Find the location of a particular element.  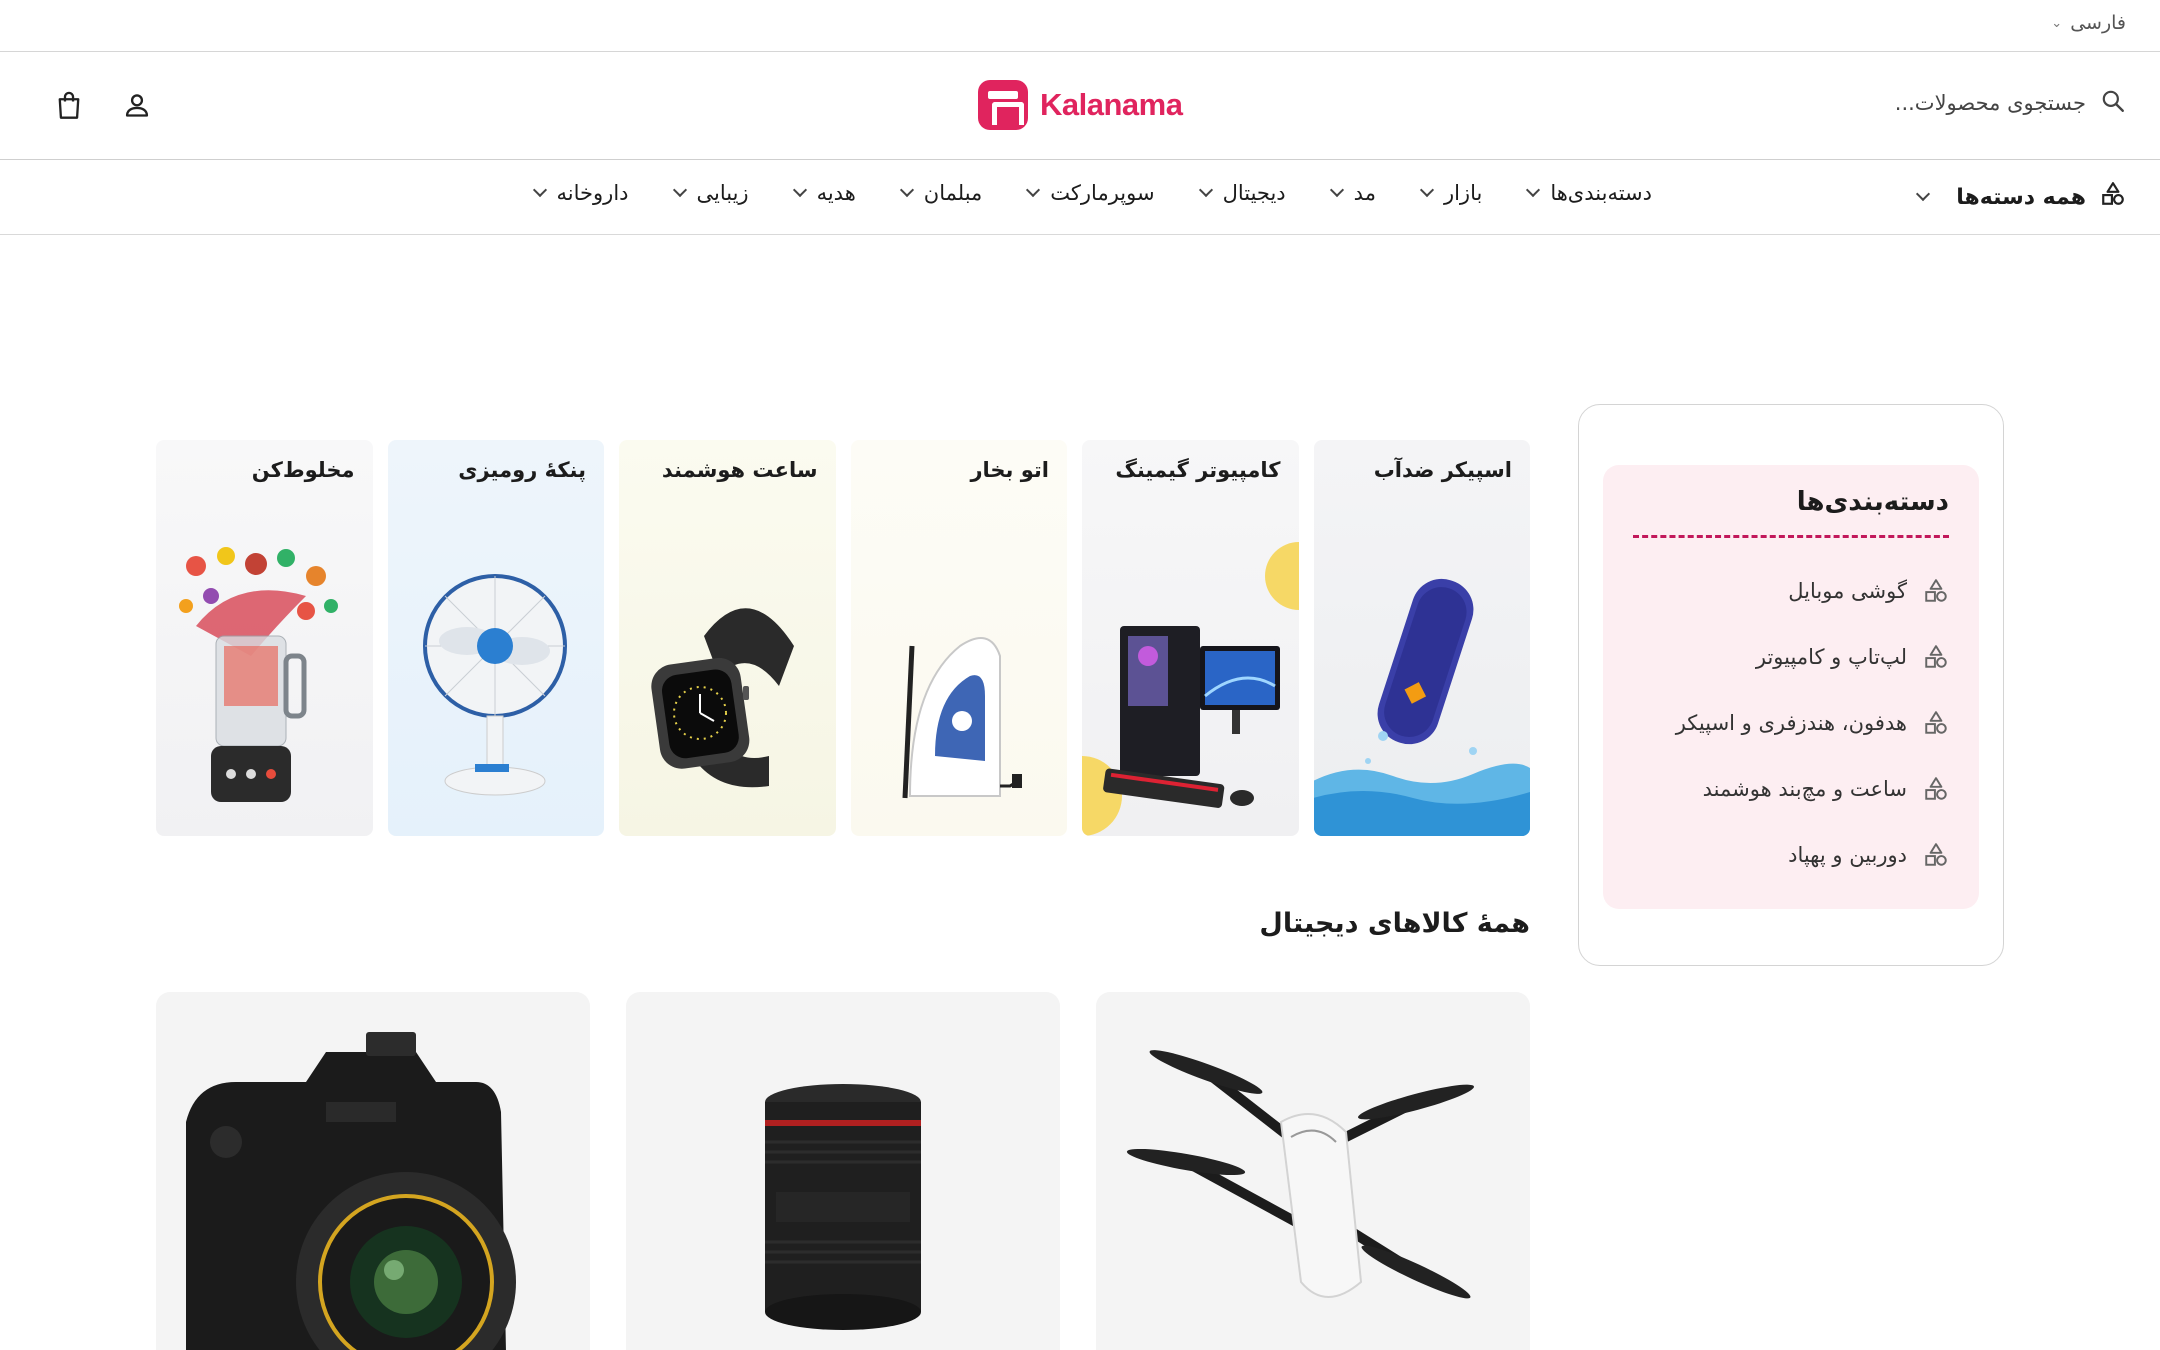

logo: Kalanama is located at coordinates (1080, 105).